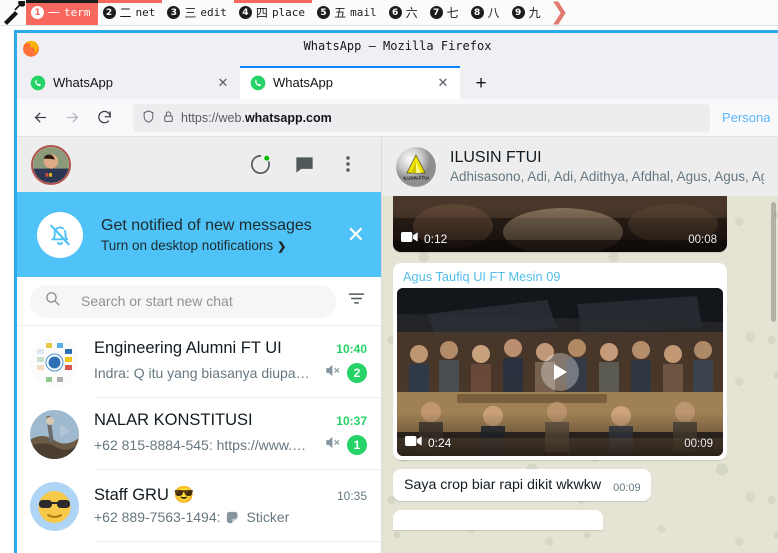 The height and width of the screenshot is (553, 778). What do you see at coordinates (38, 83) in the screenshot?
I see `whatsapp-favicon-icon` at bounding box center [38, 83].